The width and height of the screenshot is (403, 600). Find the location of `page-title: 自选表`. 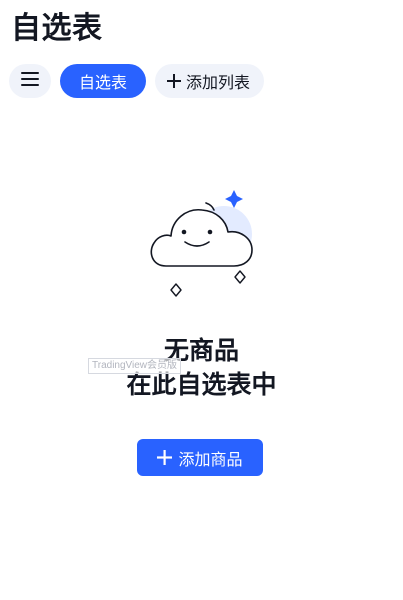

page-title: 自选表 is located at coordinates (57, 28).